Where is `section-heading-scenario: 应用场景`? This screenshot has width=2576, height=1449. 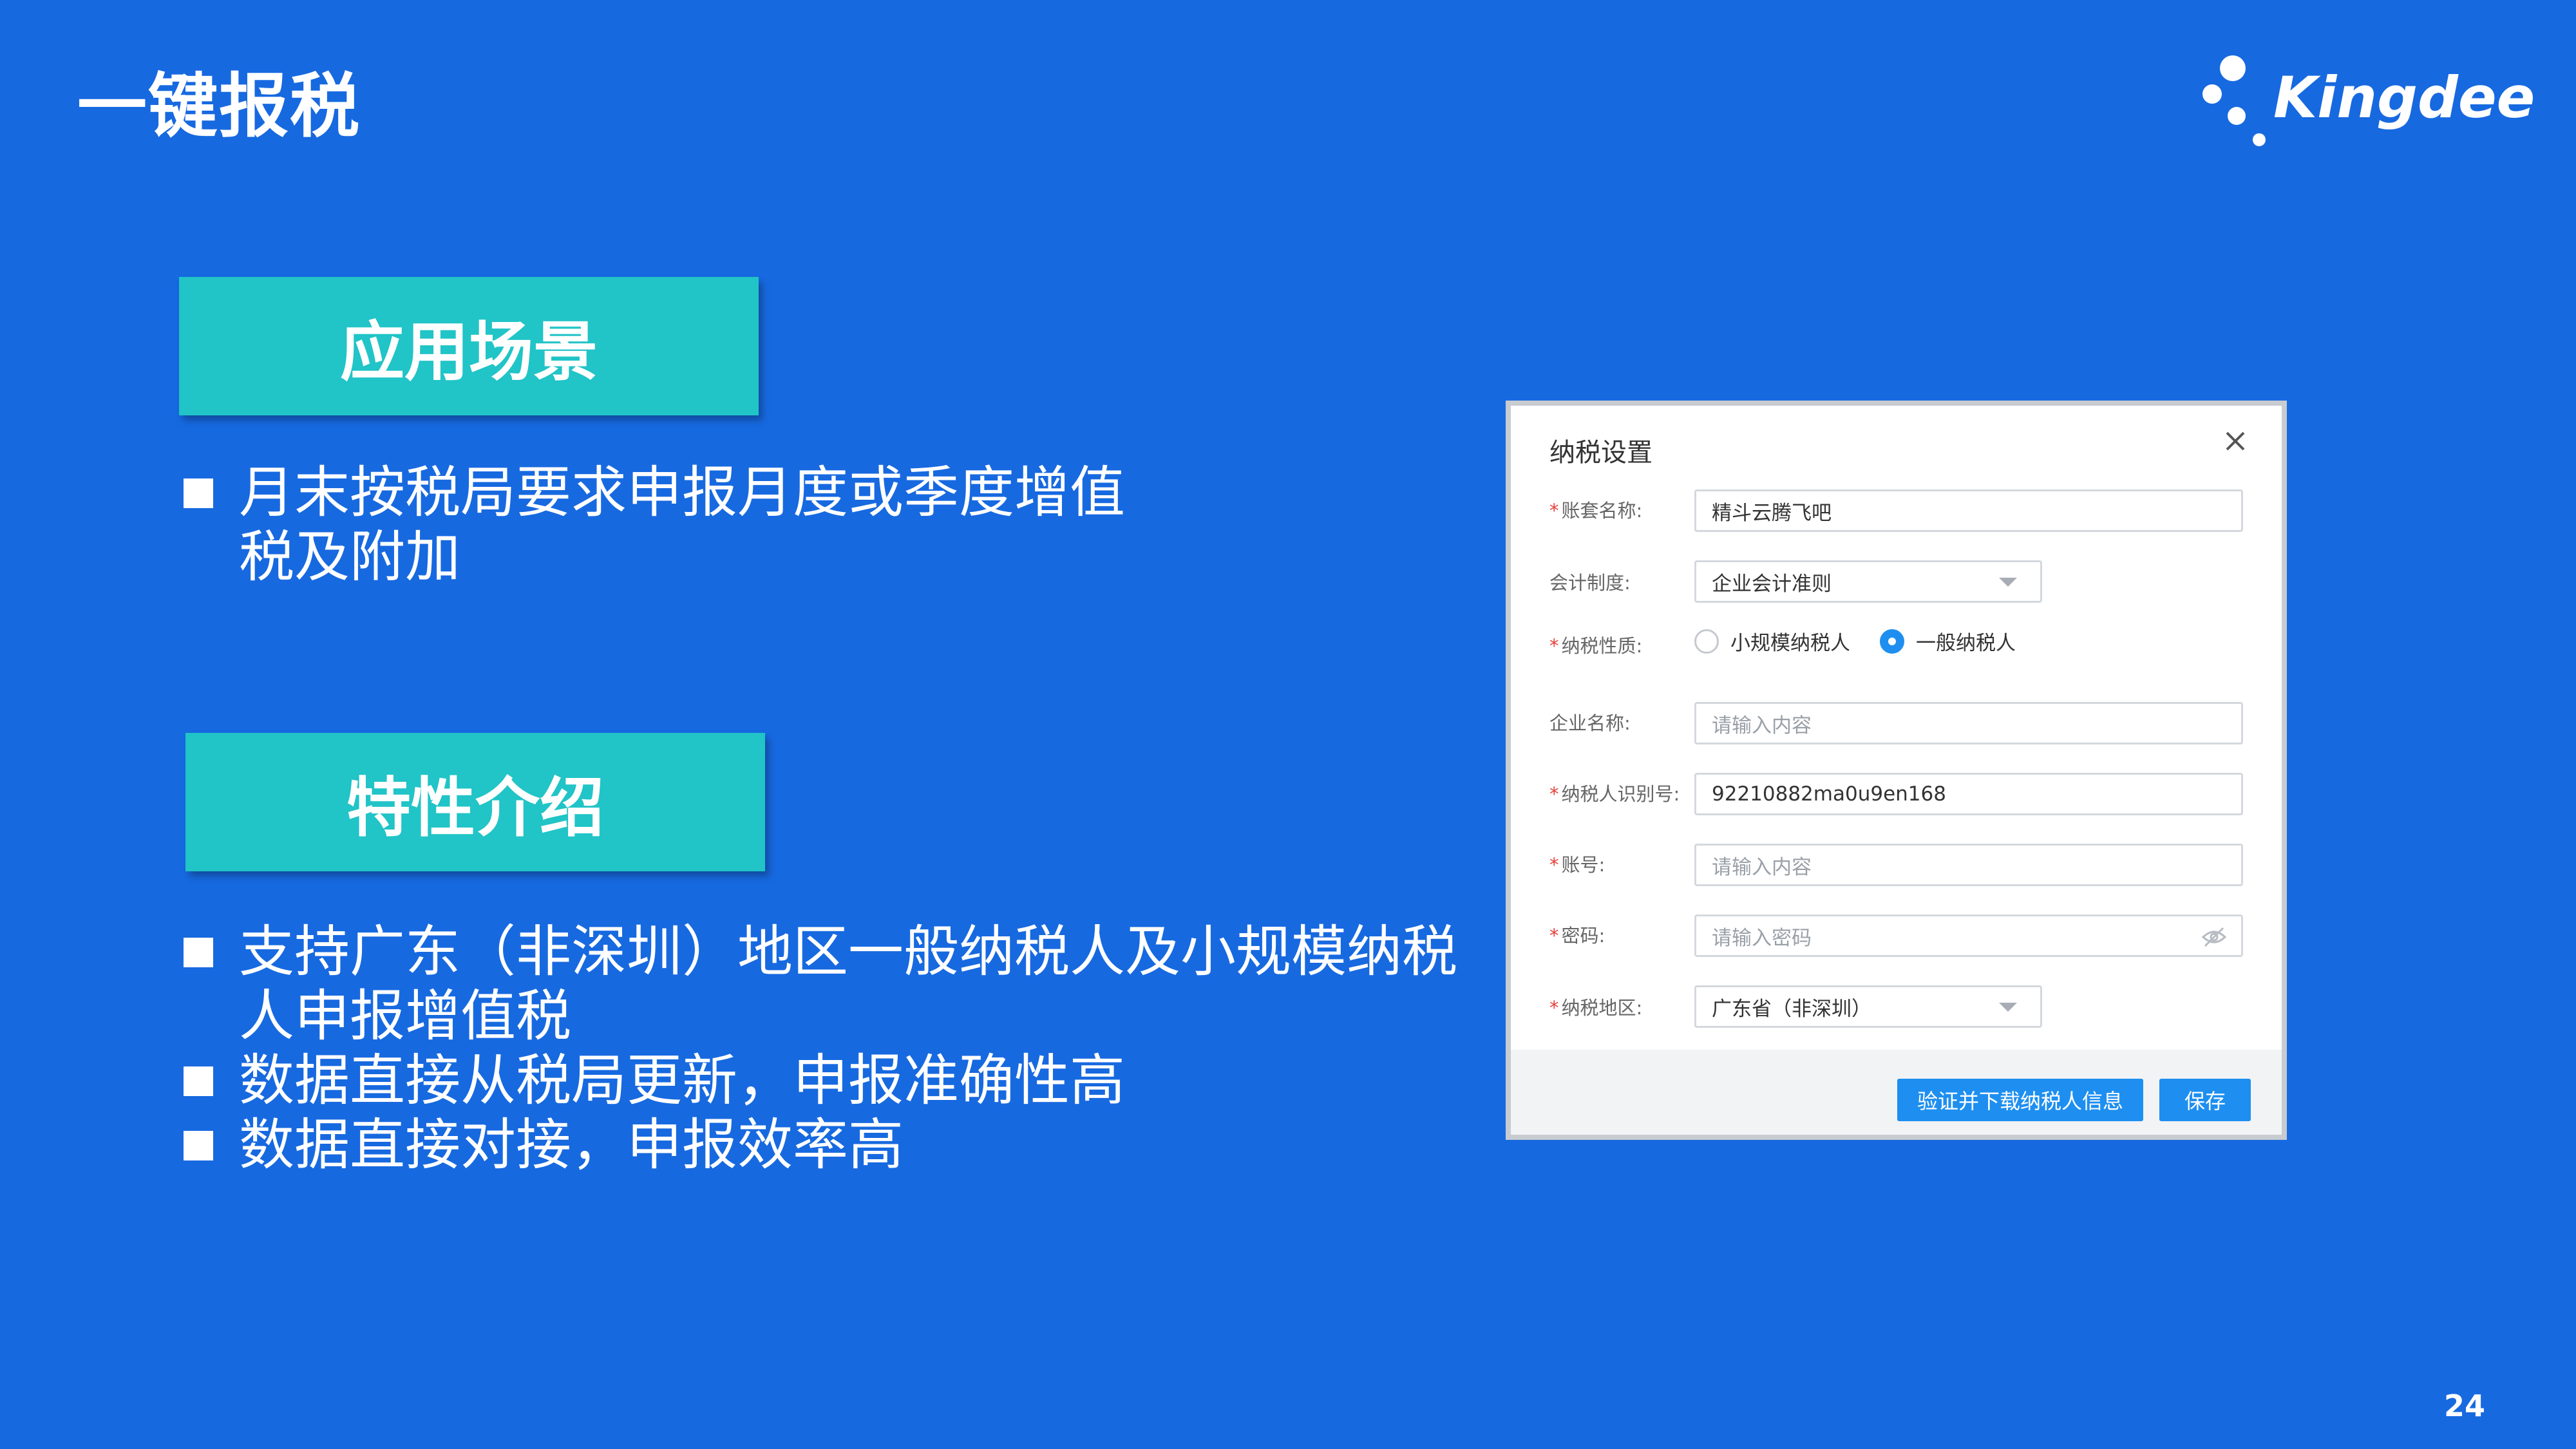 section-heading-scenario: 应用场景 is located at coordinates (469, 346).